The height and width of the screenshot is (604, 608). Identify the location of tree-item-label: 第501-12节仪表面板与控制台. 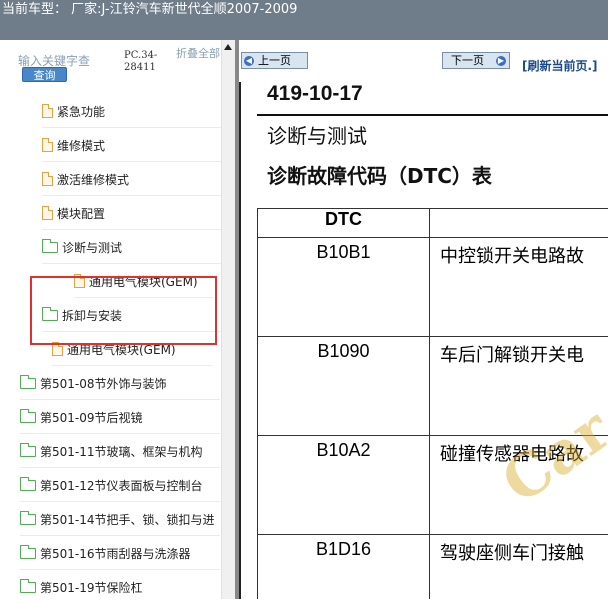
(121, 485).